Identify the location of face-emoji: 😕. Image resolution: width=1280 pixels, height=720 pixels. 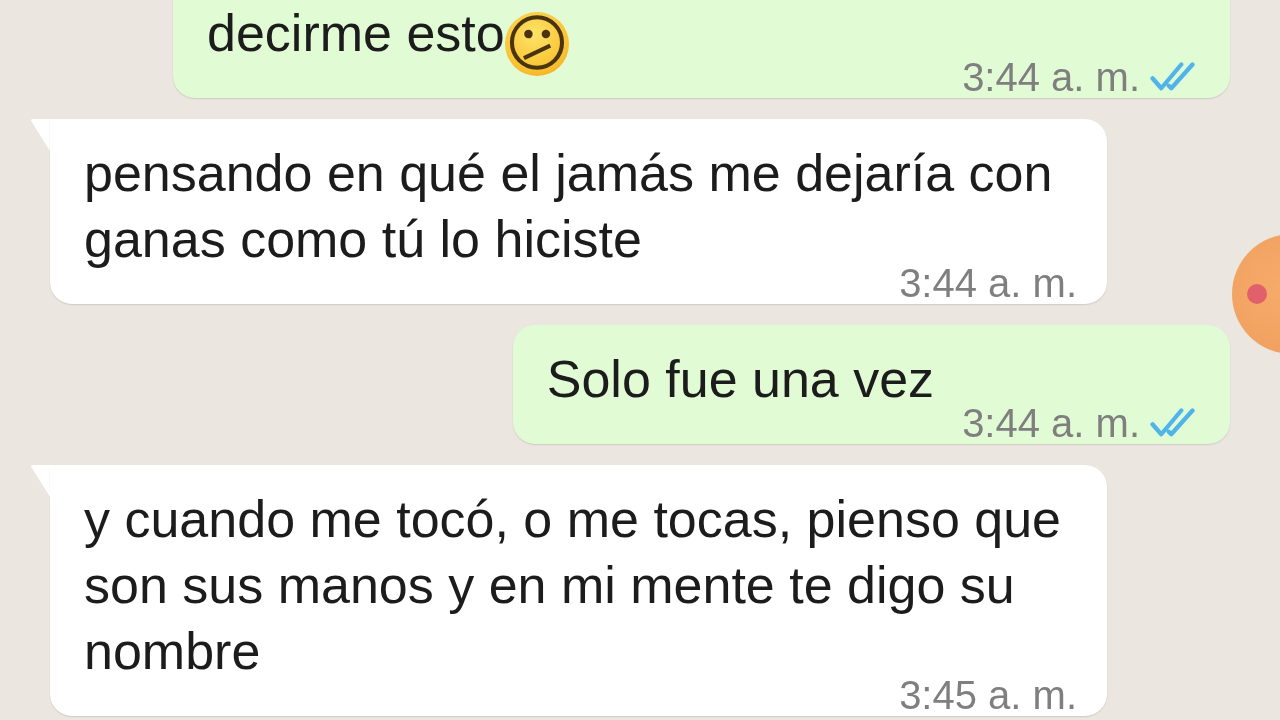
(536, 44).